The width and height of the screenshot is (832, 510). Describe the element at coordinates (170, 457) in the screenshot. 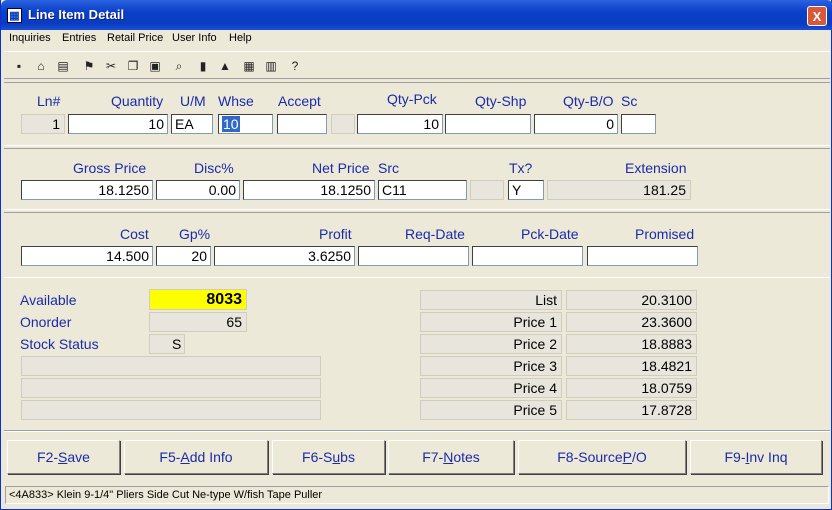

I see `fkey-label: F5-` at that location.